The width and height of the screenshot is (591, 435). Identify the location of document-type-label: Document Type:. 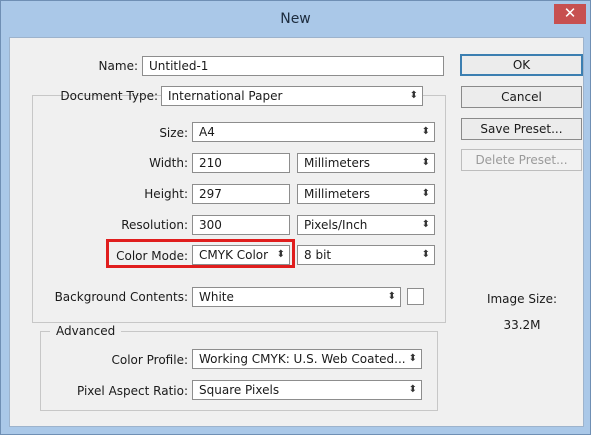
(109, 96).